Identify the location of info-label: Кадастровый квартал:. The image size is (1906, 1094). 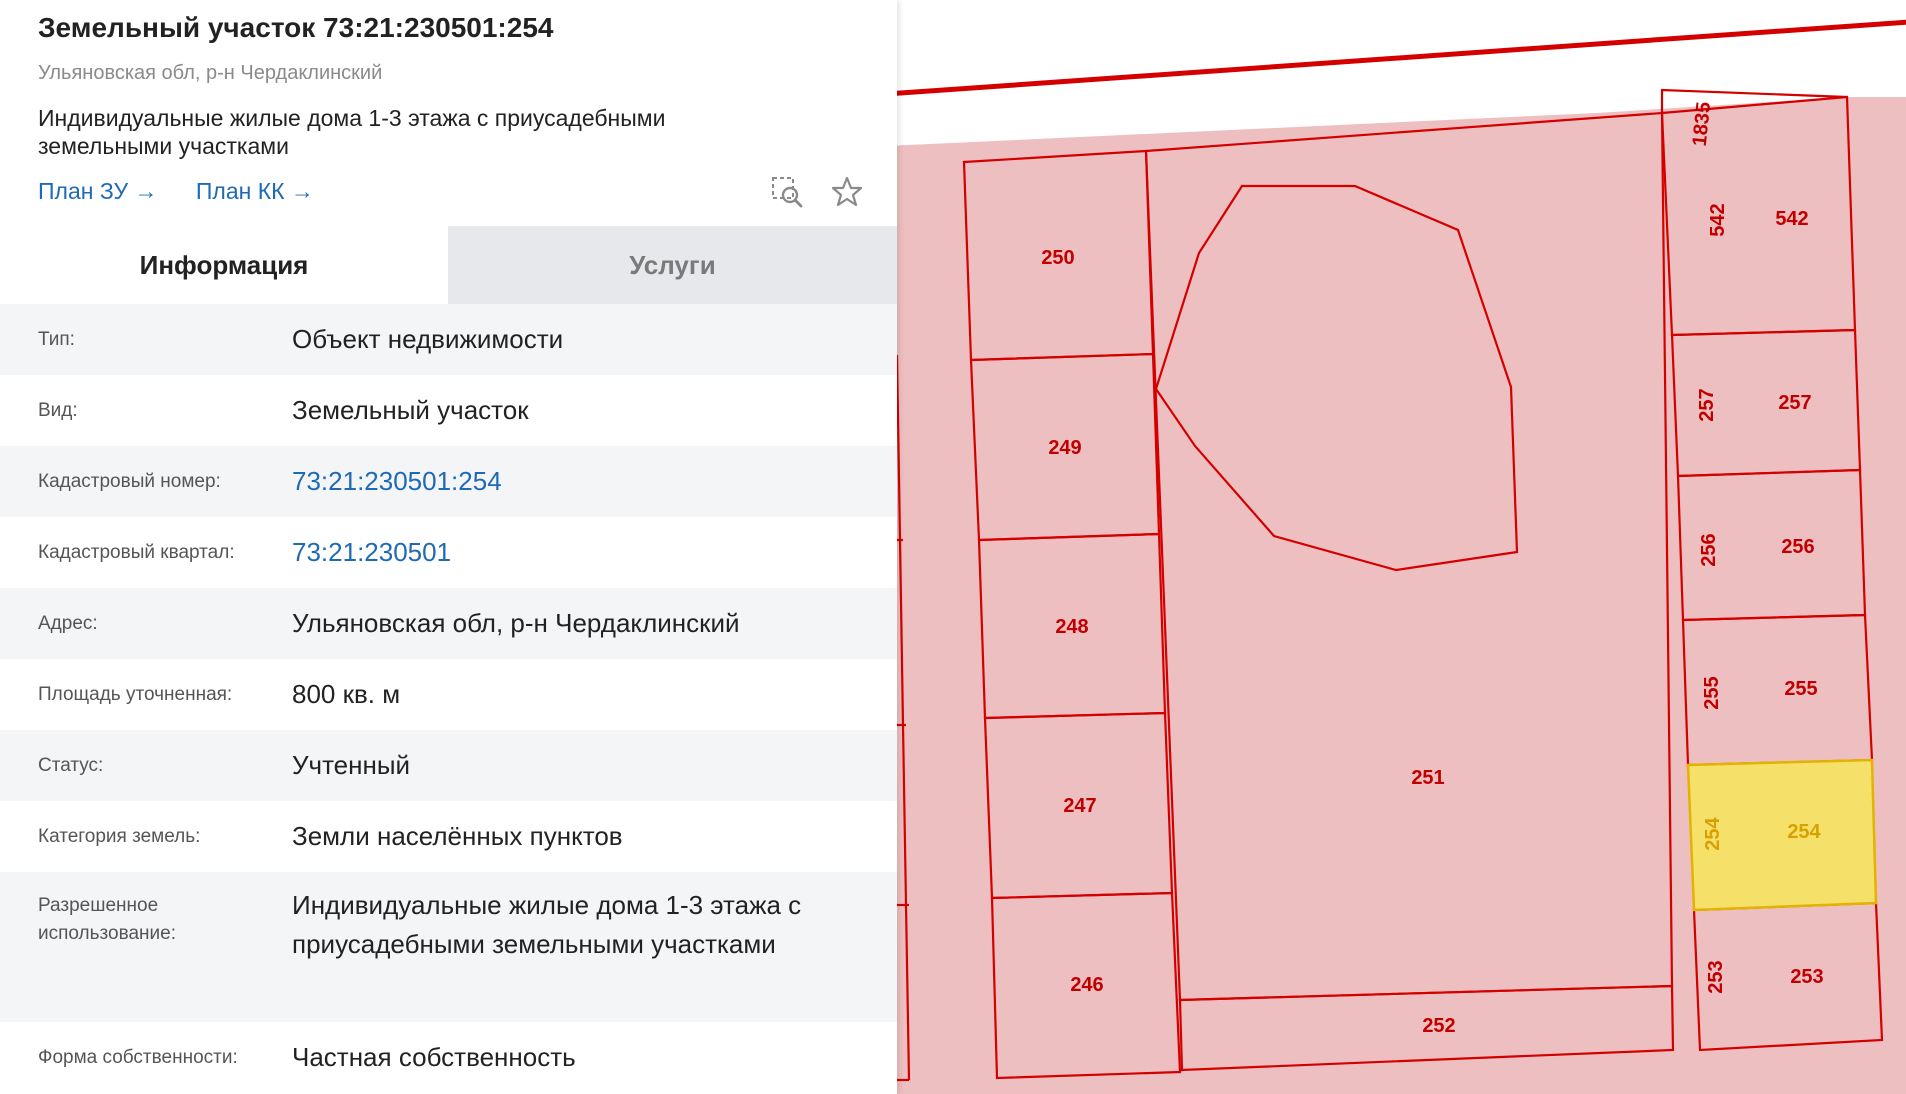
(136, 552).